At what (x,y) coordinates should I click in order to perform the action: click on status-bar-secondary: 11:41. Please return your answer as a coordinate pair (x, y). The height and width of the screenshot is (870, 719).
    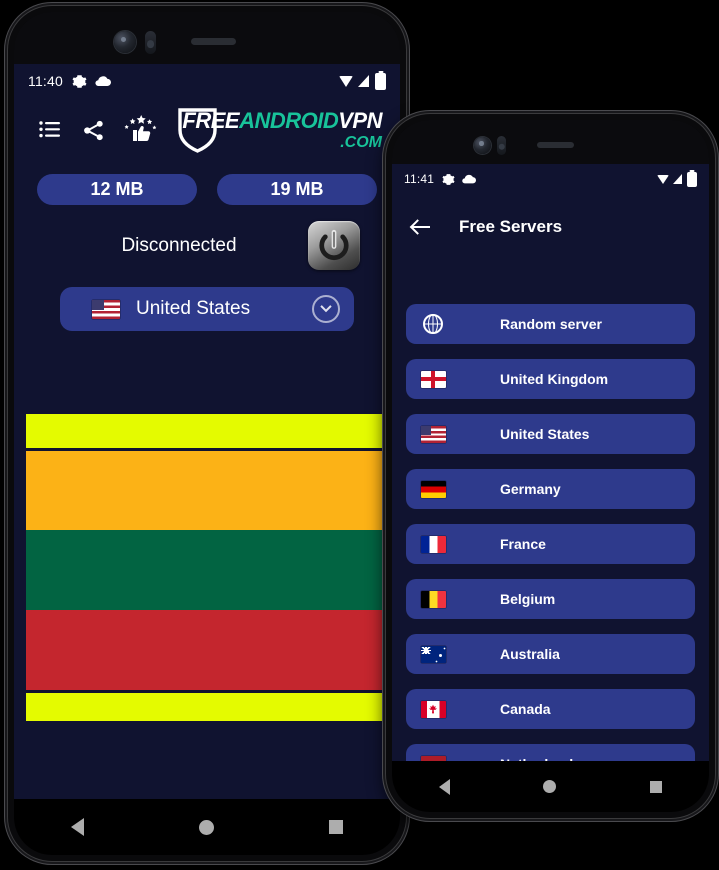
    Looking at the image, I should click on (550, 179).